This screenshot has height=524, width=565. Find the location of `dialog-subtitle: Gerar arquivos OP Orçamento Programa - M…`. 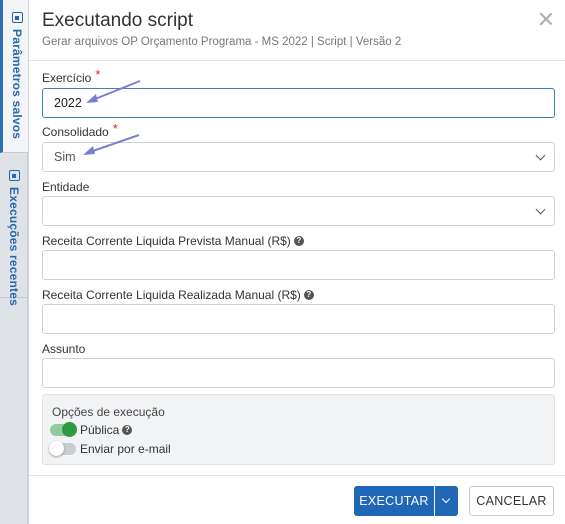

dialog-subtitle: Gerar arquivos OP Orçamento Programa - M… is located at coordinates (222, 42).